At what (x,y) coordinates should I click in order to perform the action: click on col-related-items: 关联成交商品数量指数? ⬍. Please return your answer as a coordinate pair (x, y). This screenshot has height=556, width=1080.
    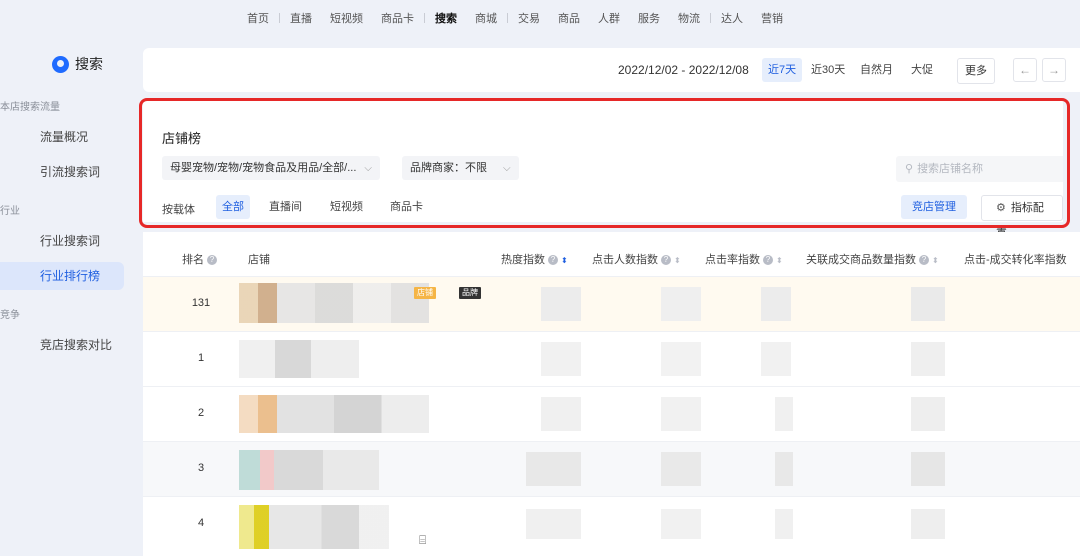
    Looking at the image, I should click on (872, 259).